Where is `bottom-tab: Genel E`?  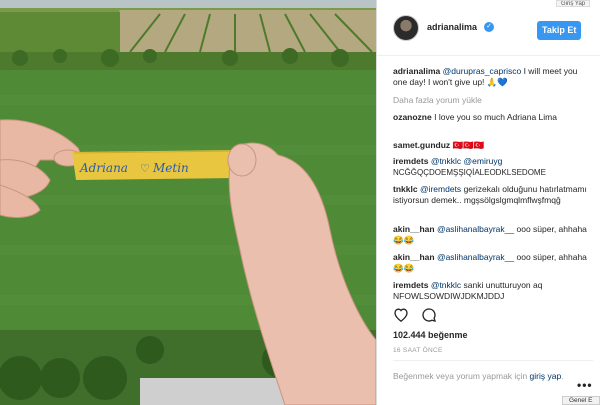
bottom-tab: Genel E is located at coordinates (581, 400).